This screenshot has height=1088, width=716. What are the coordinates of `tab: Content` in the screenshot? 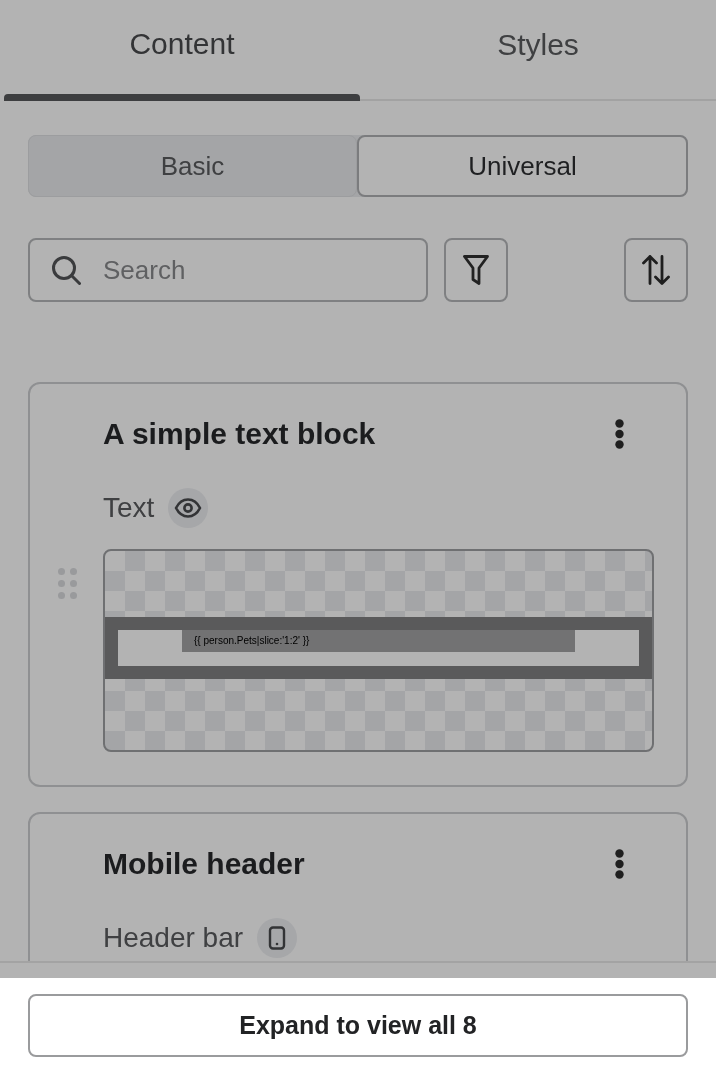 It's located at (182, 50).